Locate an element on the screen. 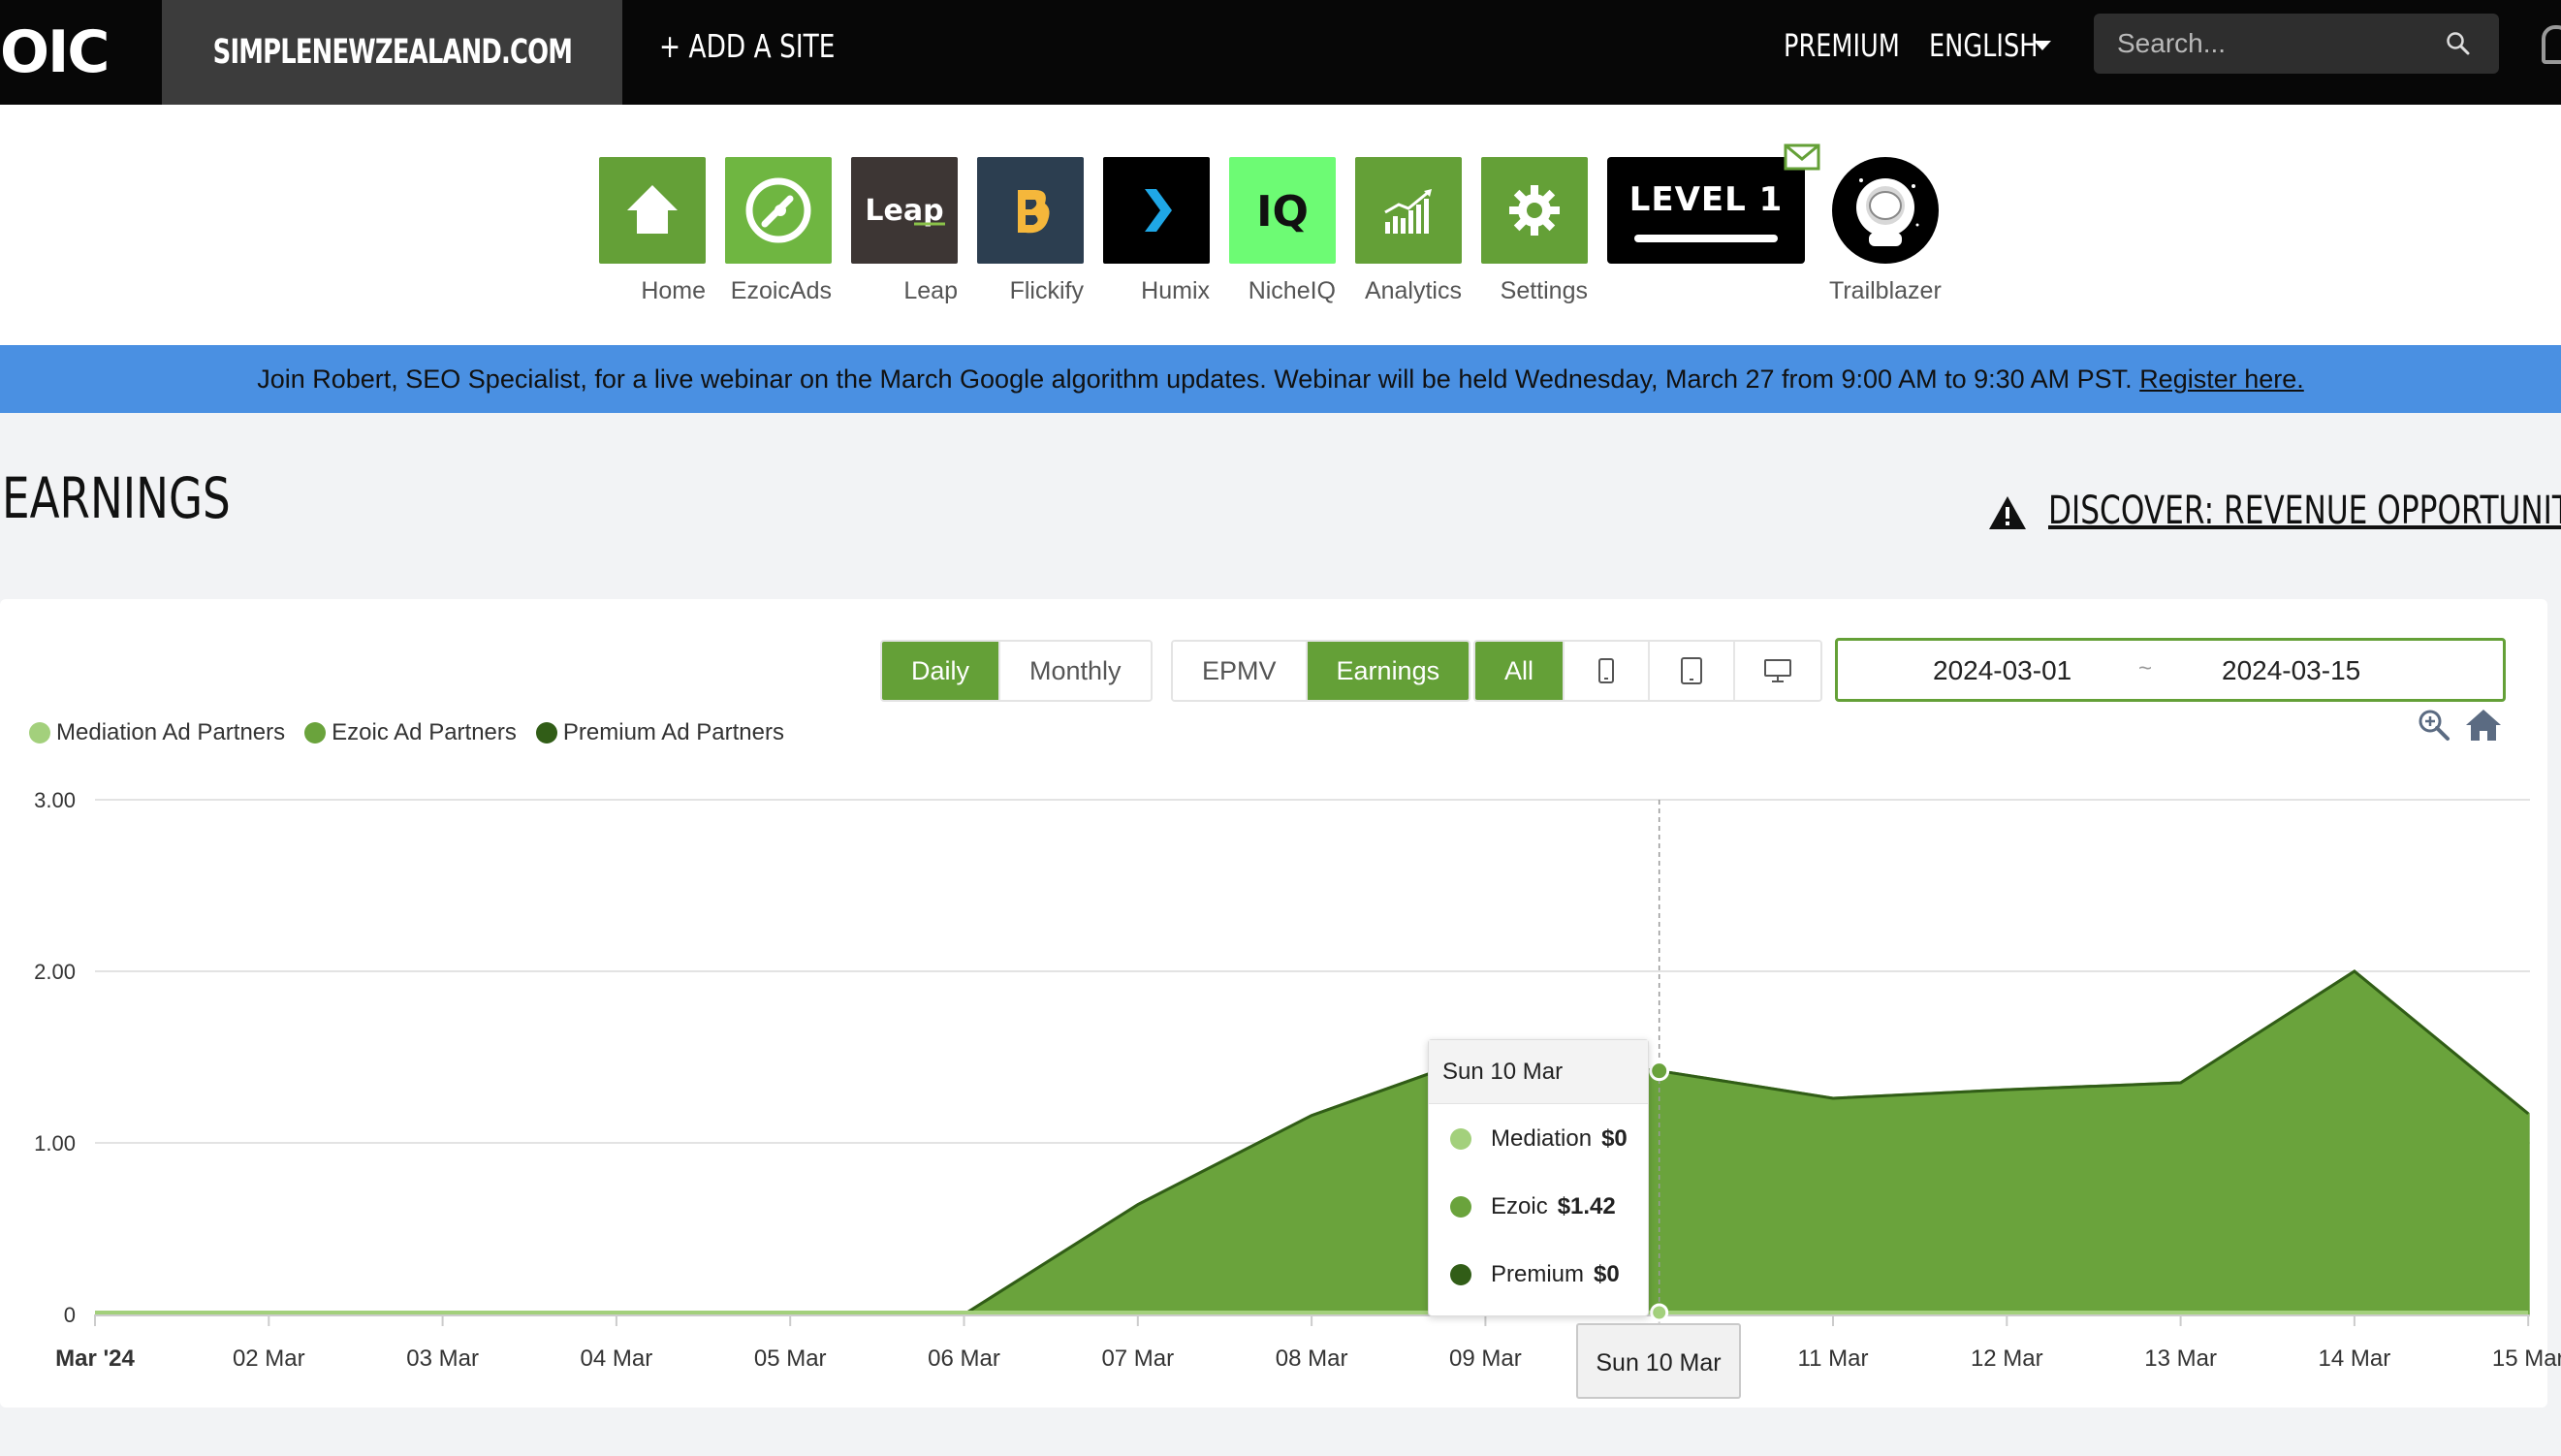 Image resolution: width=2561 pixels, height=1456 pixels. x-tick-label: 11 Mar is located at coordinates (1833, 1359).